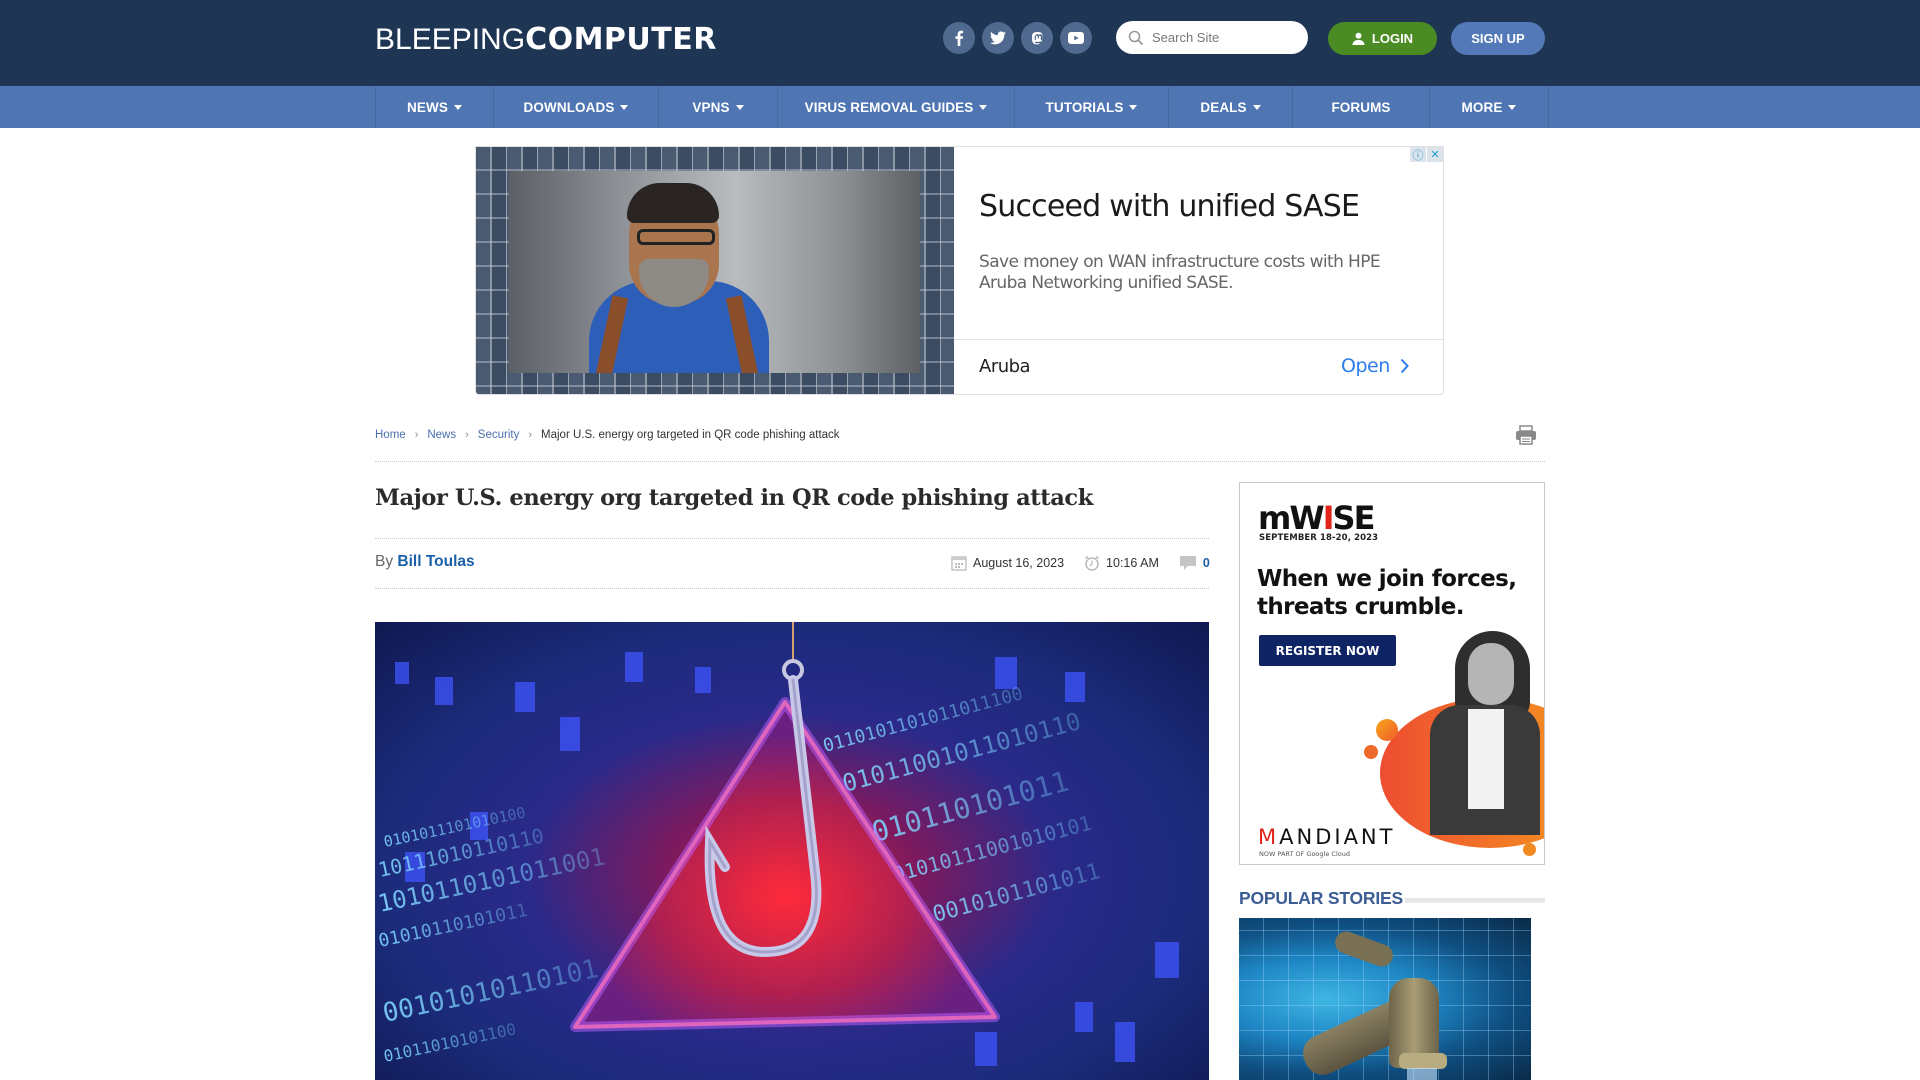  Describe the element at coordinates (959, 563) in the screenshot. I see `calendar-icon` at that location.